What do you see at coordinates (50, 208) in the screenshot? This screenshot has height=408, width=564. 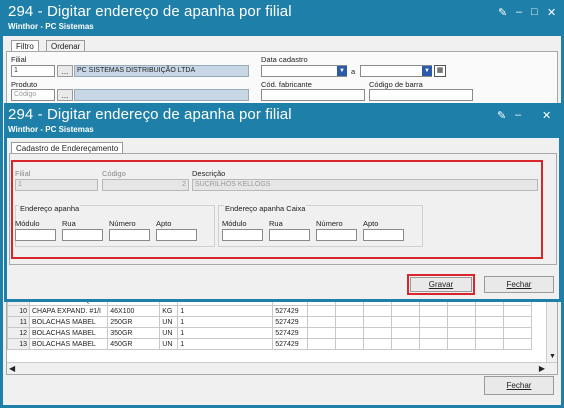 I see `apanha-group-title: Endereço apanha` at bounding box center [50, 208].